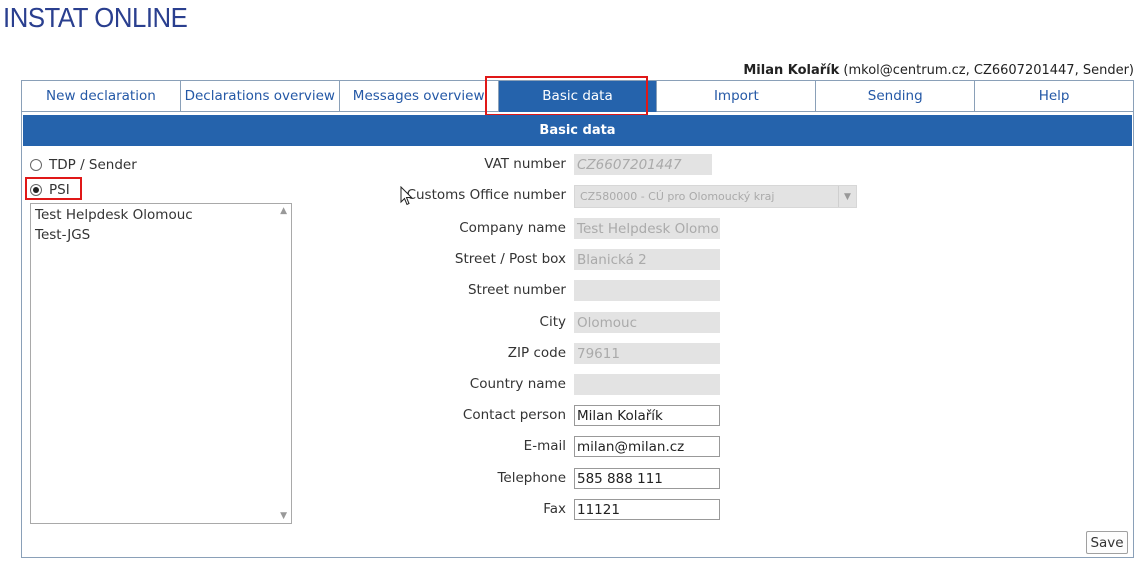 The height and width of the screenshot is (563, 1138). Describe the element at coordinates (647, 322) in the screenshot. I see `city-field: Olomouc` at that location.